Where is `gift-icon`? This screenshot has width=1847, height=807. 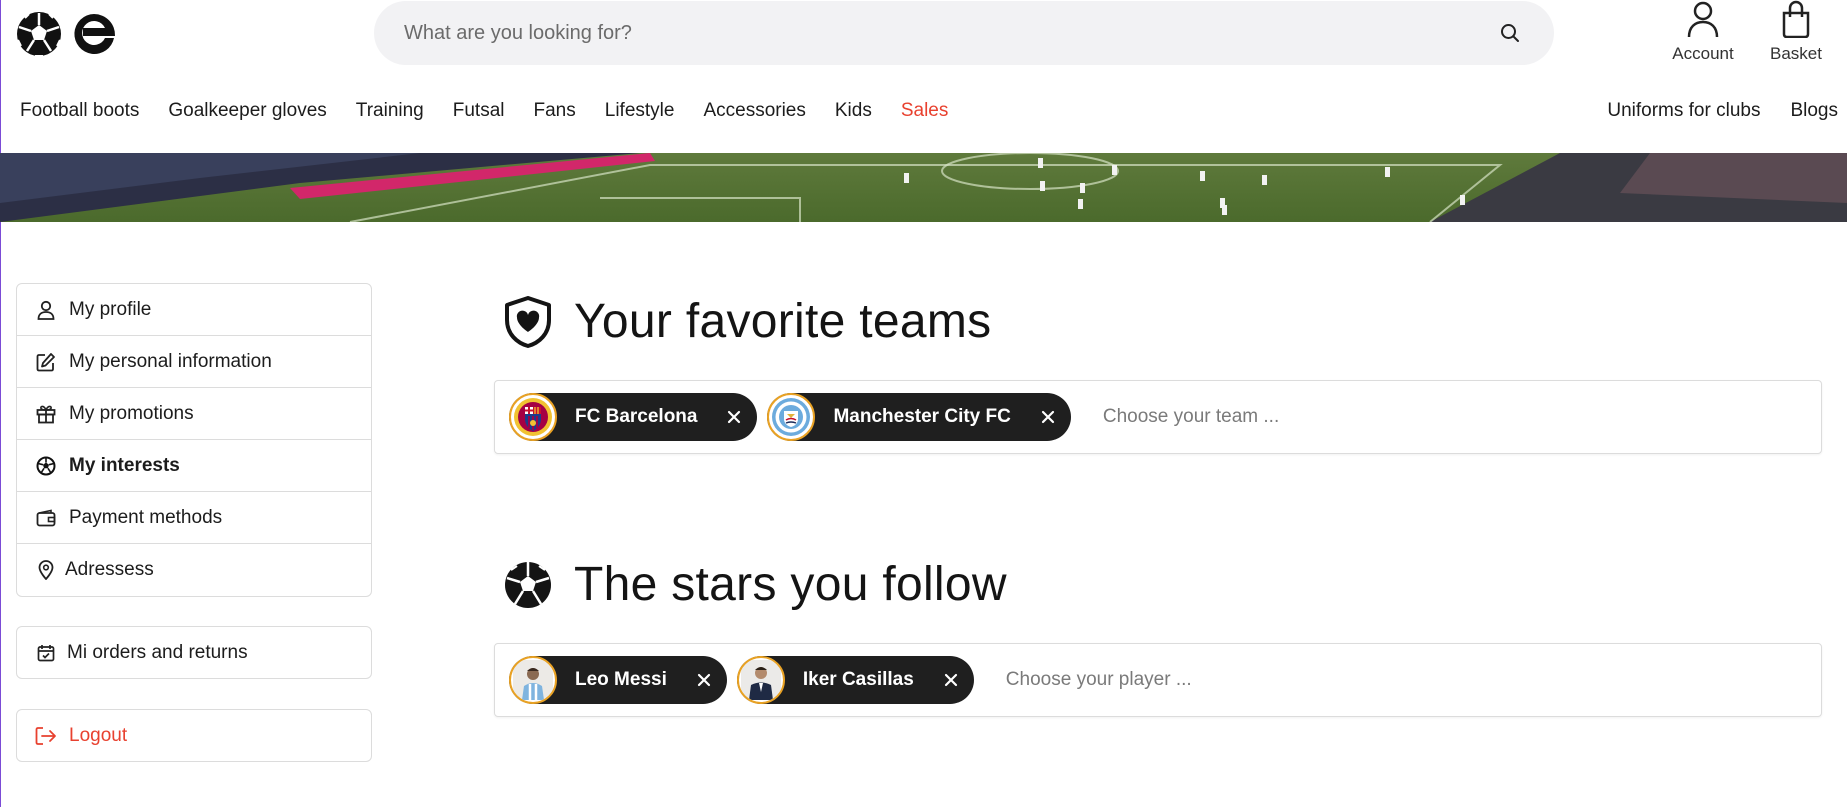 gift-icon is located at coordinates (46, 414).